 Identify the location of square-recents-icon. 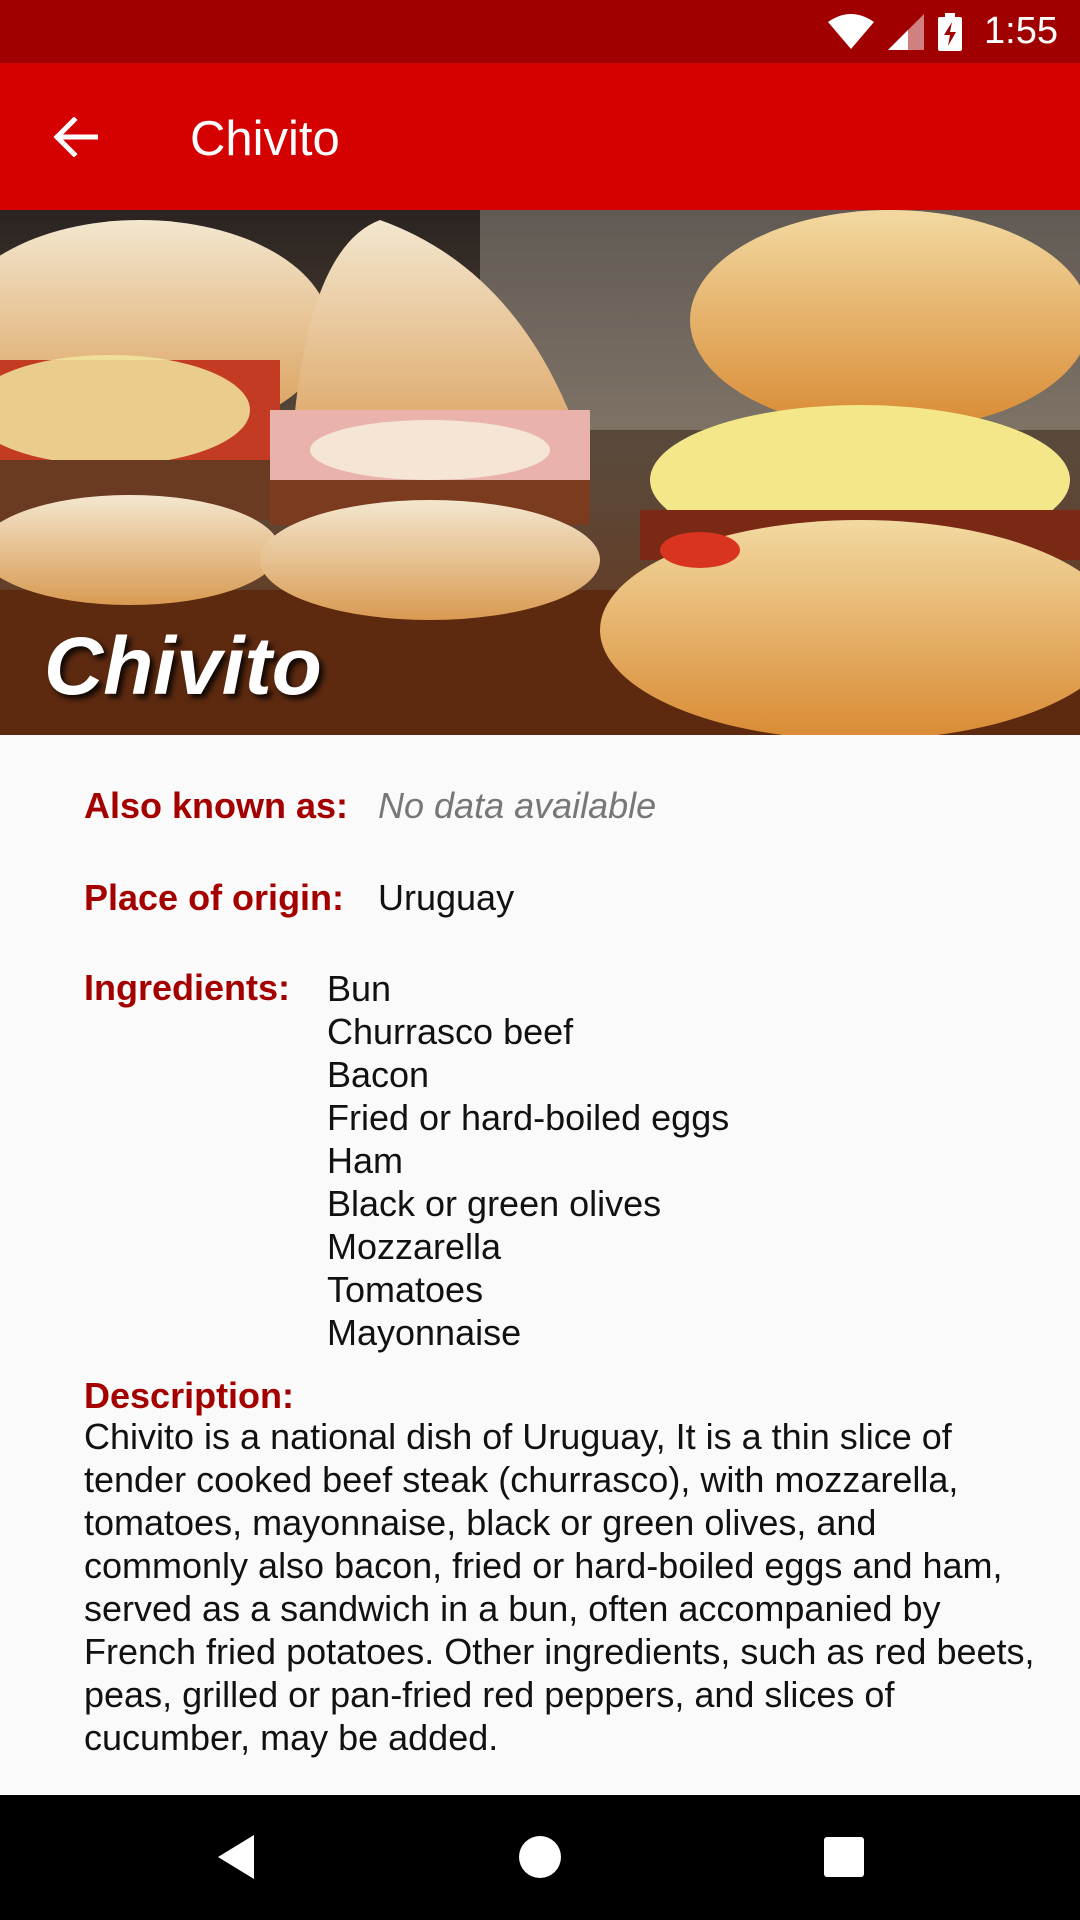
(844, 1857).